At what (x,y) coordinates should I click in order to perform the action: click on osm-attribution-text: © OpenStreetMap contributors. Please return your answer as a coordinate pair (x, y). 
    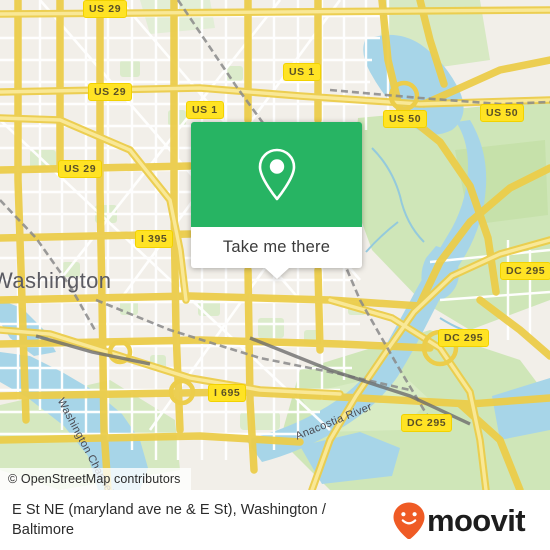
    Looking at the image, I should click on (94, 479).